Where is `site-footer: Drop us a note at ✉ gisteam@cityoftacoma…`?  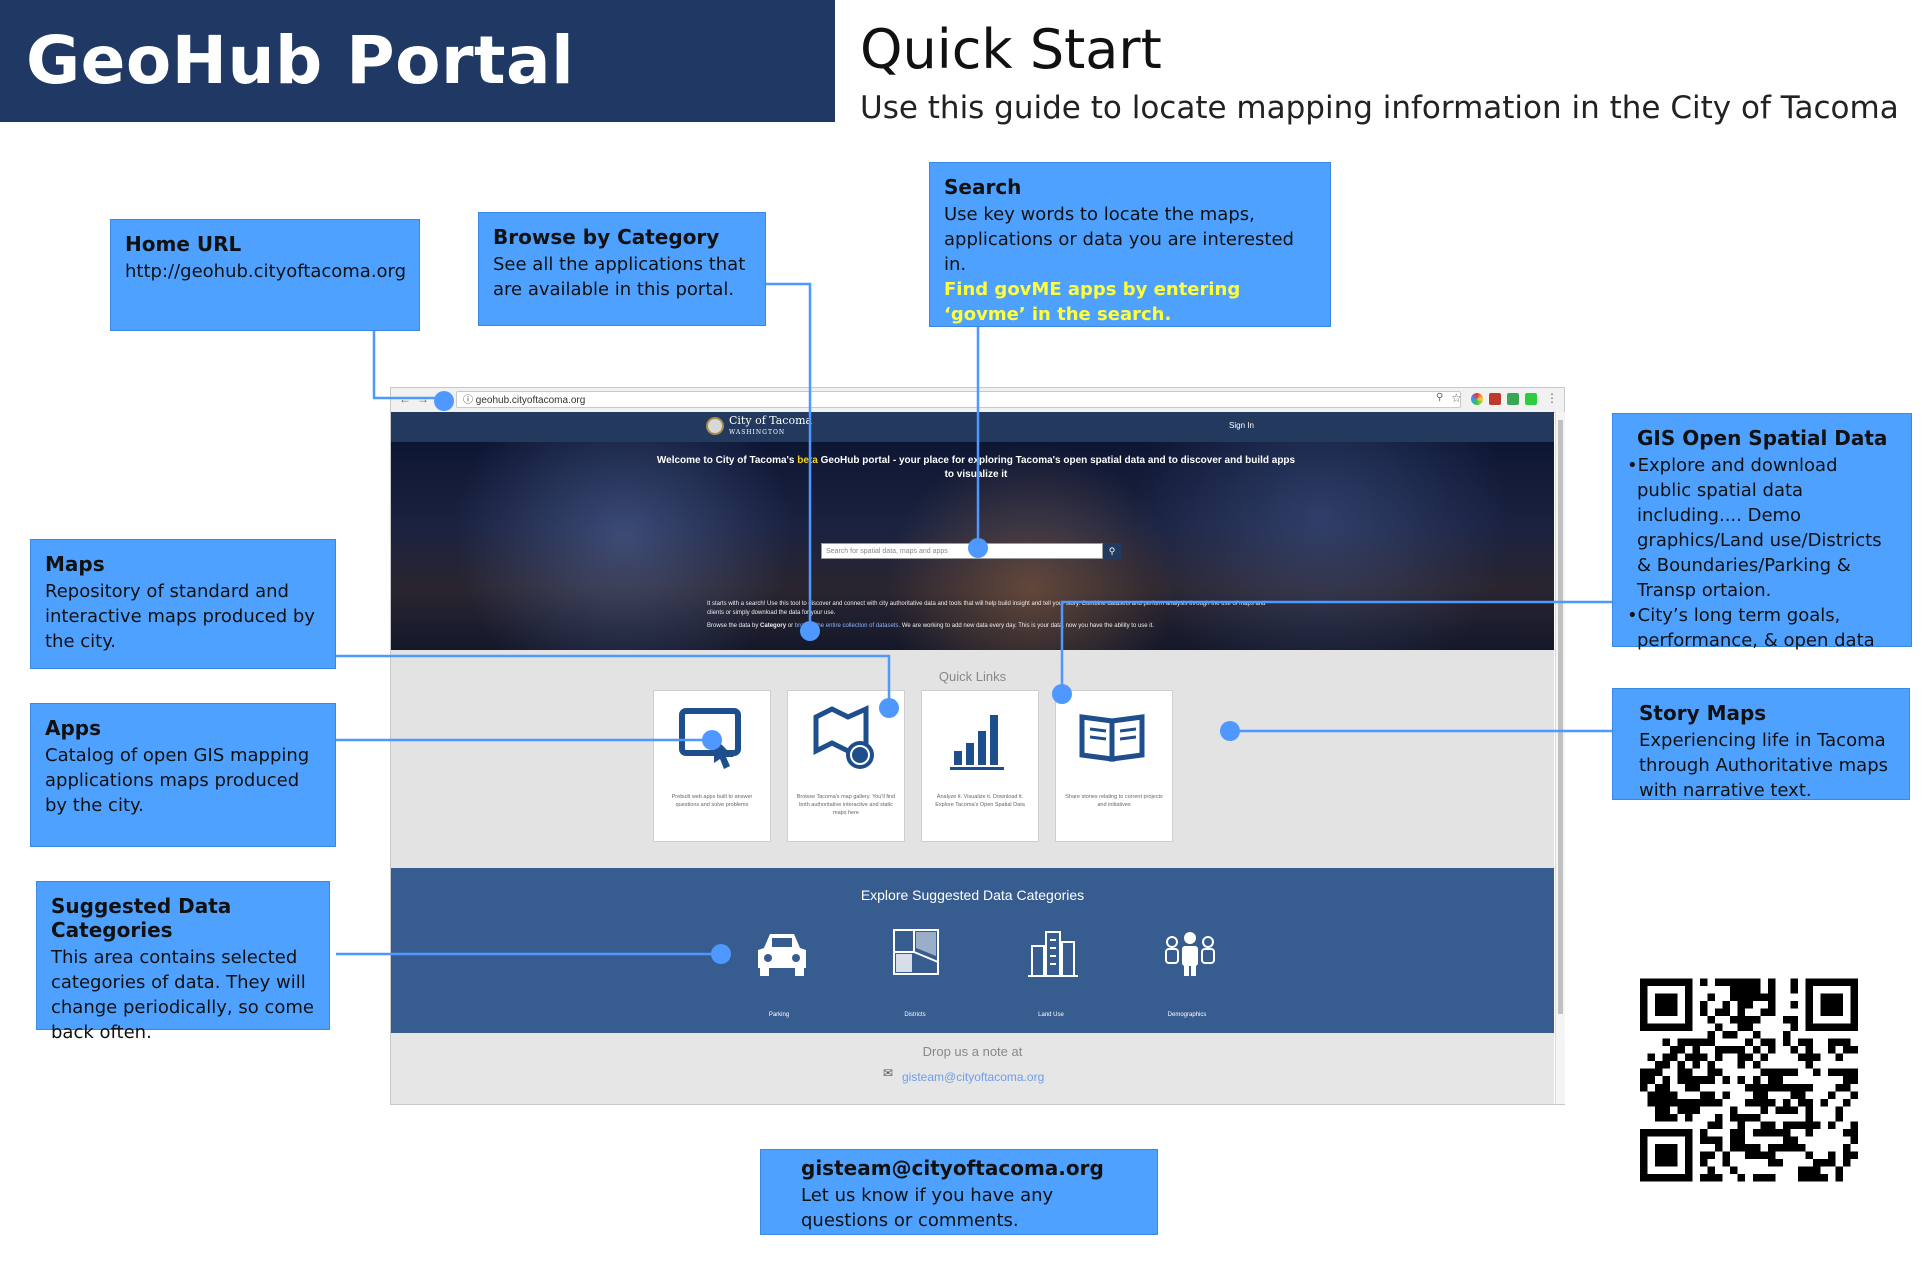
site-footer: Drop us a note at ✉ gisteam@cityoftacoma… is located at coordinates (972, 1068).